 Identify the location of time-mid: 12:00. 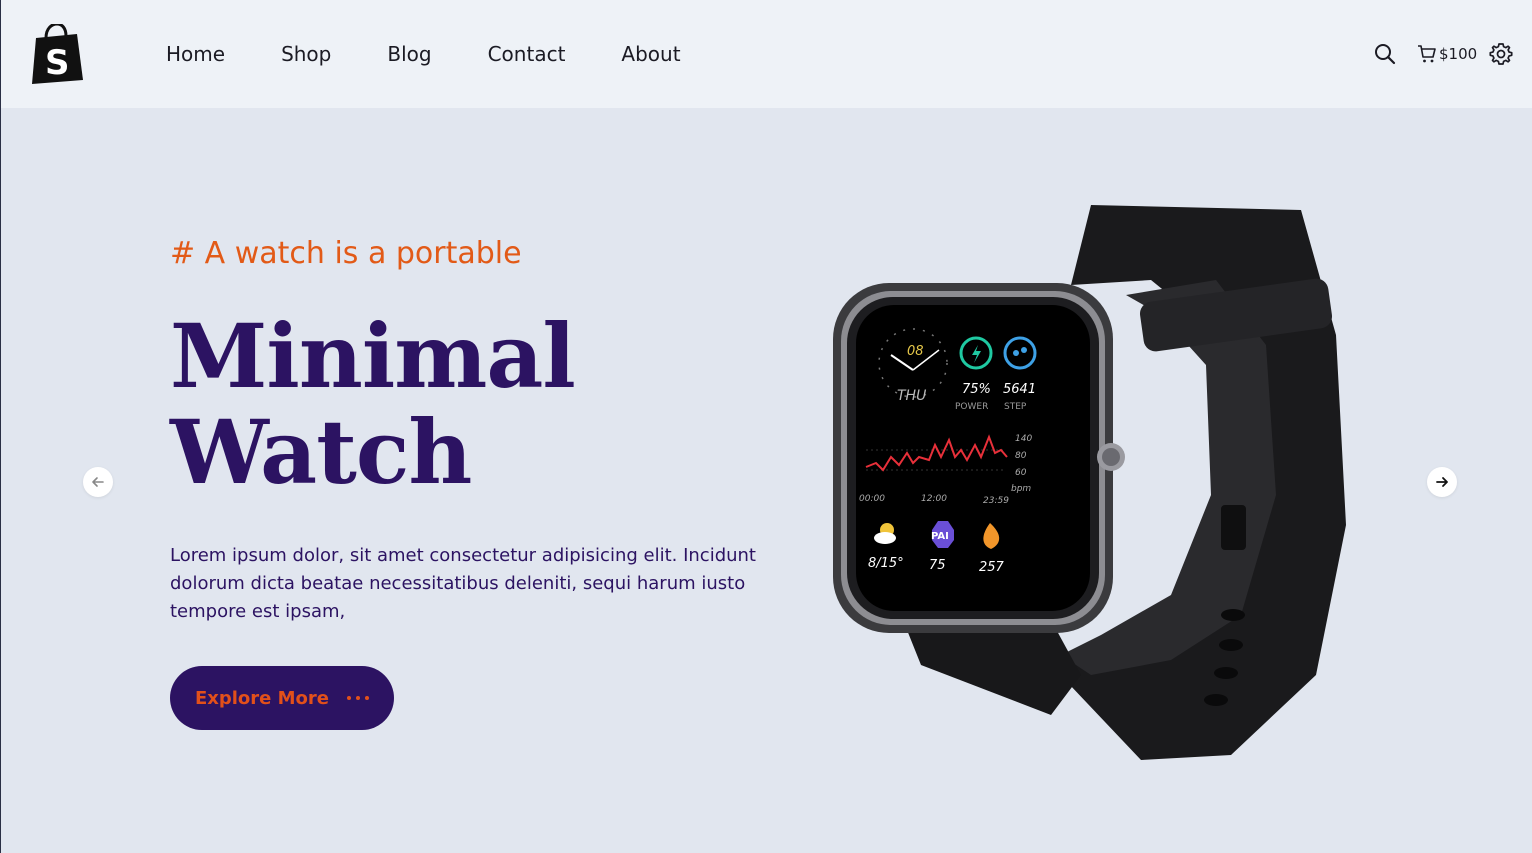
(934, 499).